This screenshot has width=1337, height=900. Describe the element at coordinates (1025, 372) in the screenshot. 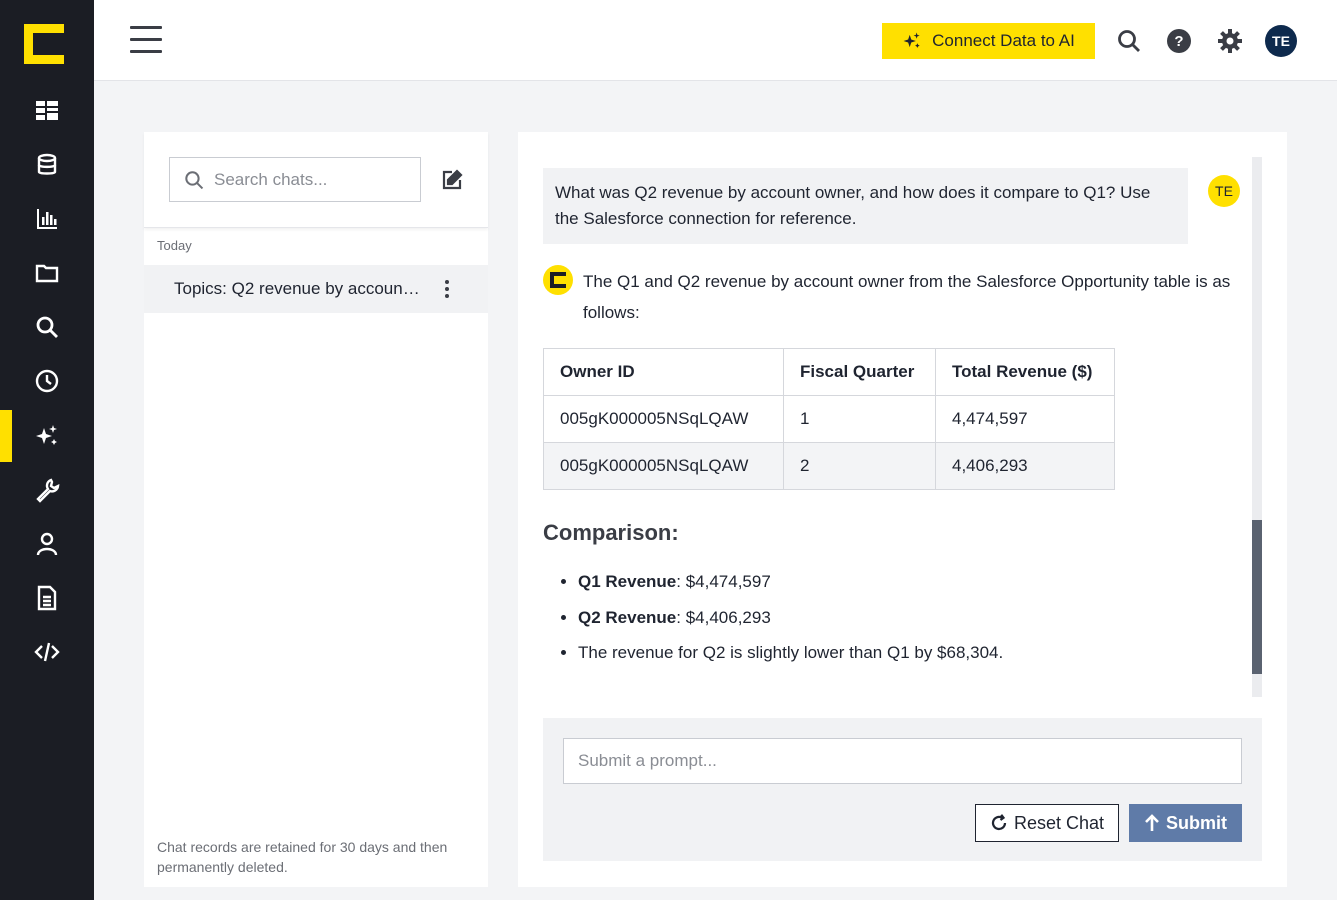

I see `table-header-total-revenue: Total Revenue ($)` at that location.